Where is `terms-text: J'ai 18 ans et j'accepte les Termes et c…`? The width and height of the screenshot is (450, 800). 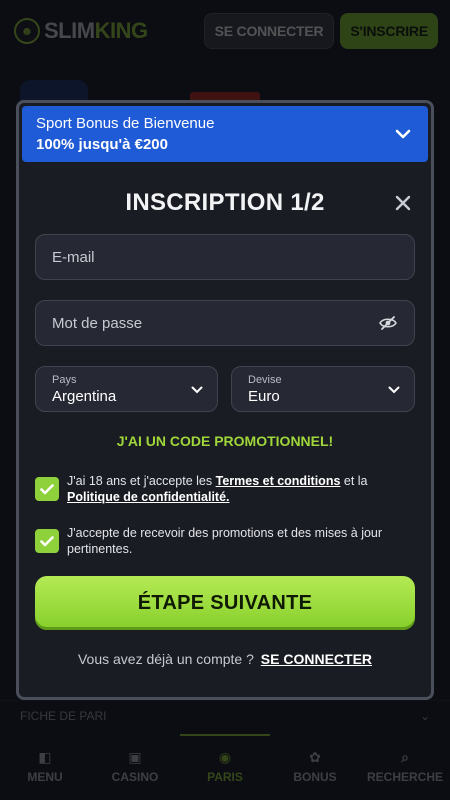 terms-text: J'ai 18 ans et j'accepte les Termes et c… is located at coordinates (217, 489).